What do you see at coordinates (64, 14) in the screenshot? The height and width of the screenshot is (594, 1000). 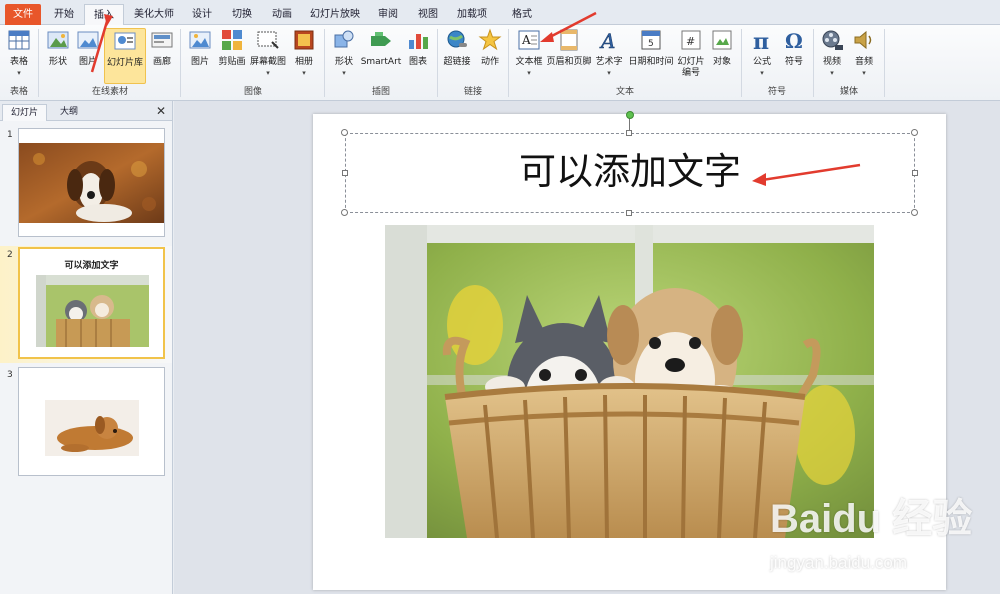 I see `tab-home: 开始` at bounding box center [64, 14].